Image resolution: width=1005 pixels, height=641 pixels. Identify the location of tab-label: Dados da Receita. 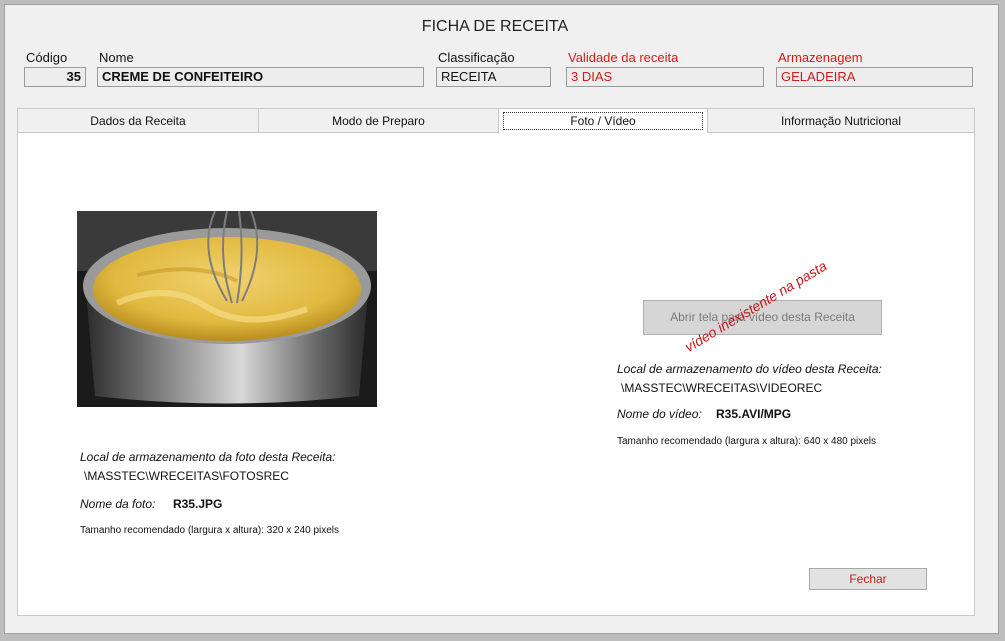
(138, 121).